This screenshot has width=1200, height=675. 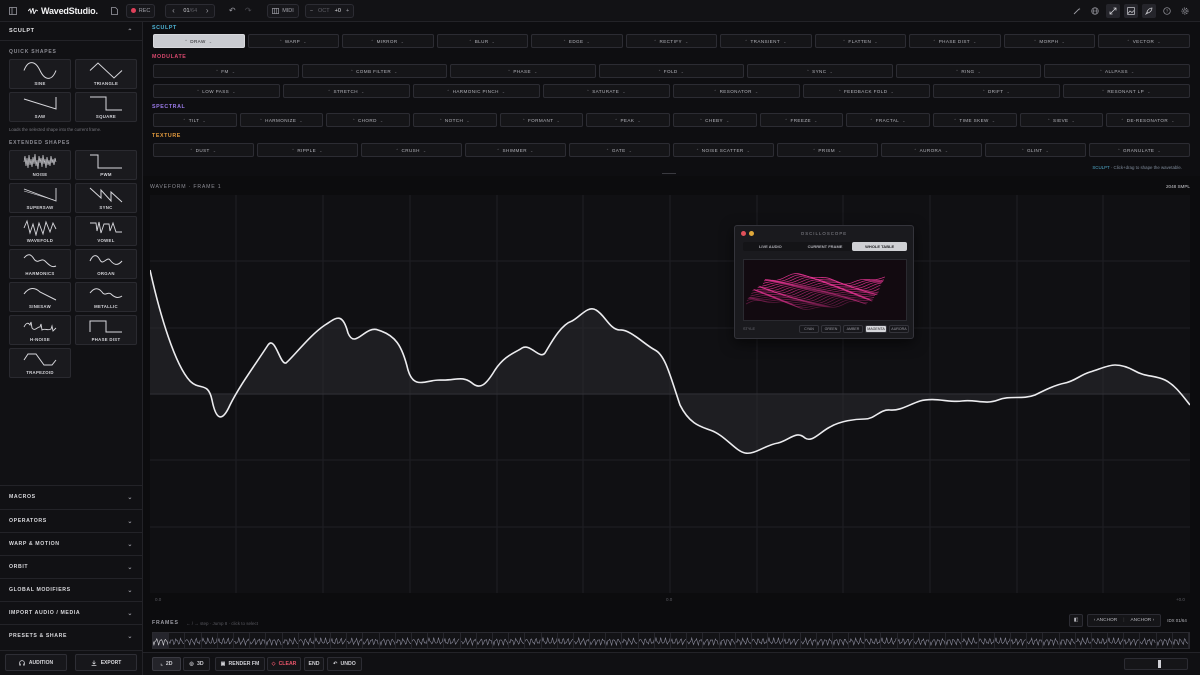 I want to click on shape-card-sine: SINE, so click(x=40, y=74).